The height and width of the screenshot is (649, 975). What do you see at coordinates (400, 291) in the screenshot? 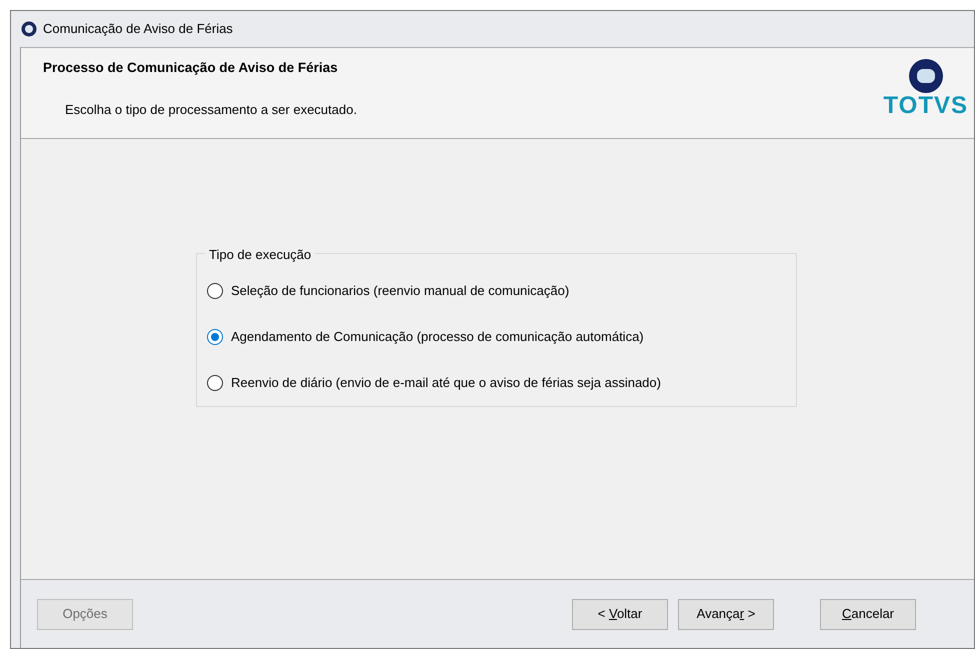
I see `radio-label: Seleção de funcionarios (reenvio manual de comunicação)` at bounding box center [400, 291].